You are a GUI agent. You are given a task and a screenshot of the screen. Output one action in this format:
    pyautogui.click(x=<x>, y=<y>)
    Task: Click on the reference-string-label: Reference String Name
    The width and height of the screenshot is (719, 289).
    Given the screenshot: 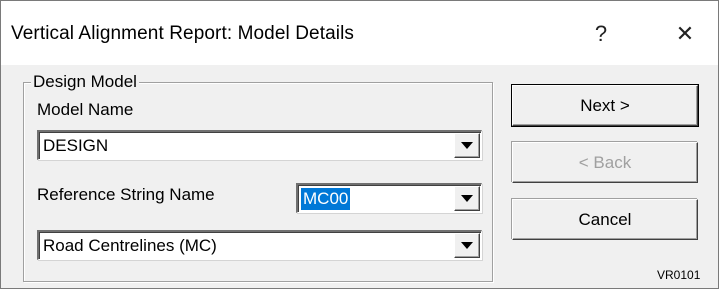 What is the action you would take?
    pyautogui.click(x=126, y=194)
    